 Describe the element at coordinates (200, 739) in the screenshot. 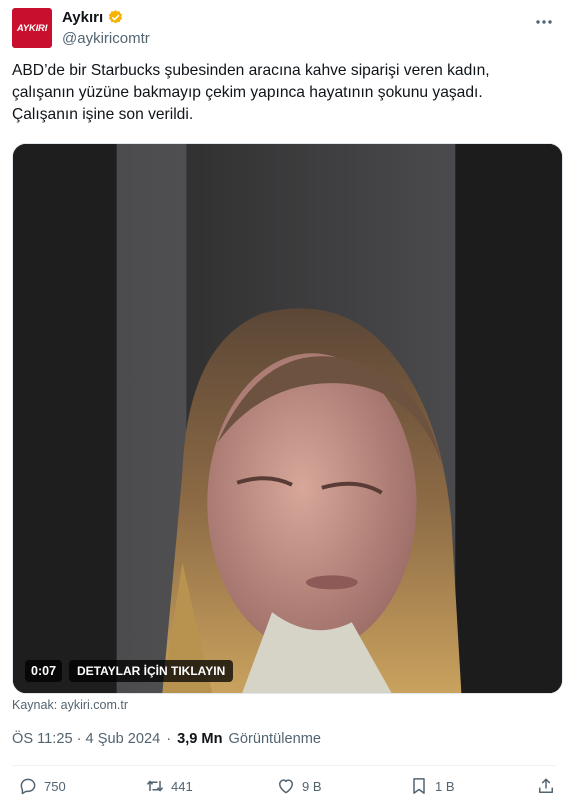

I see `view-count: 3,9 Mn` at that location.